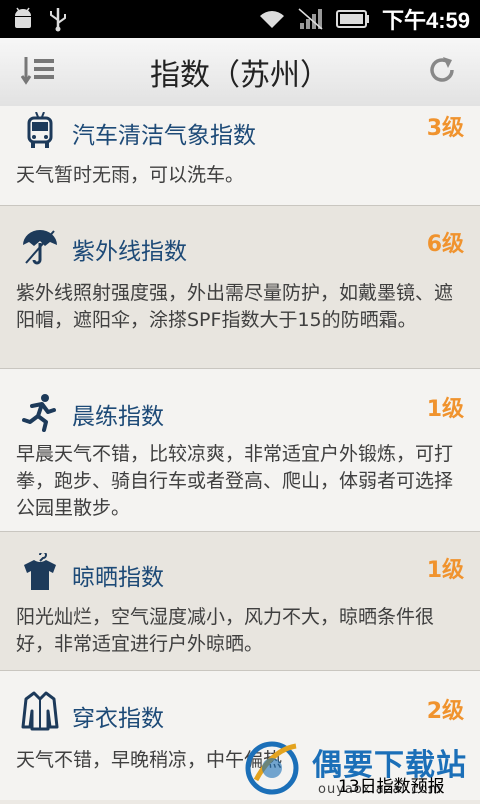  I want to click on index-name: 穿衣指数, so click(118, 719).